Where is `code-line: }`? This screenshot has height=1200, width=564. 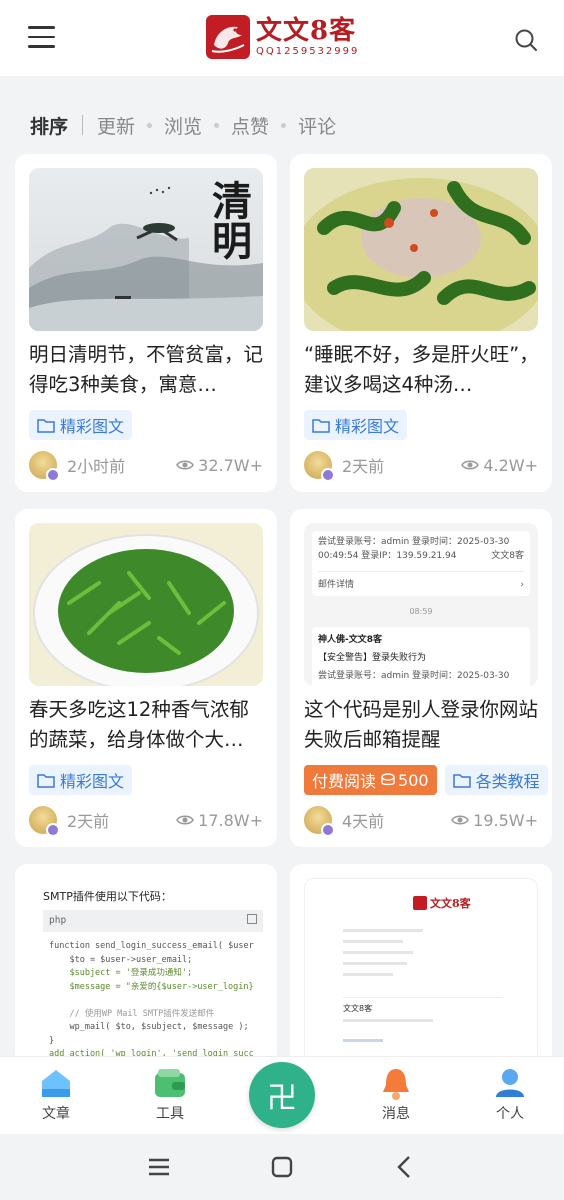
code-line: } is located at coordinates (52, 1040).